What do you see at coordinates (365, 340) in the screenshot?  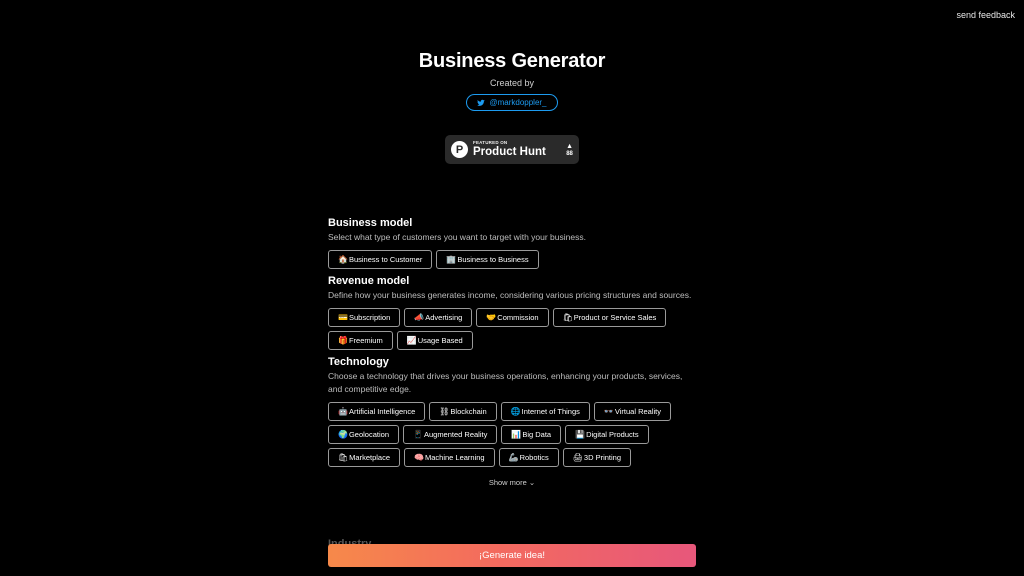 I see `option-label: Freemium` at bounding box center [365, 340].